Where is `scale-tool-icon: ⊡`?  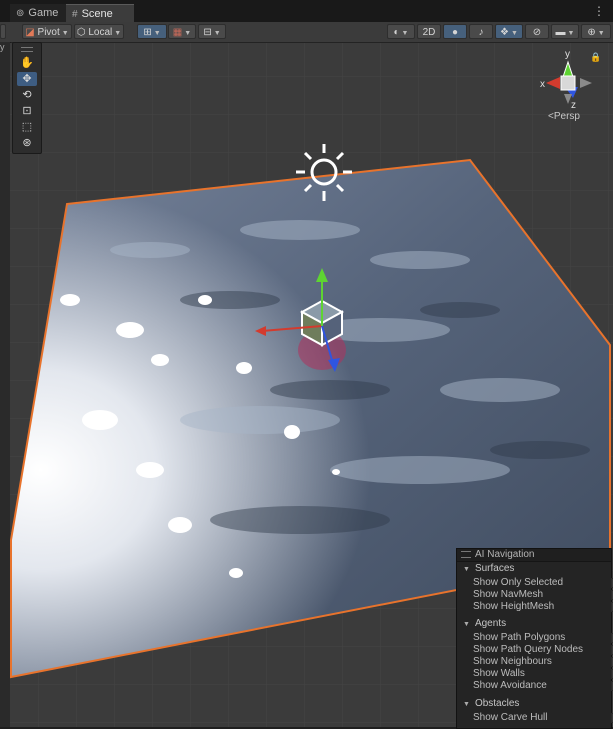
scale-tool-icon: ⊡ is located at coordinates (27, 111).